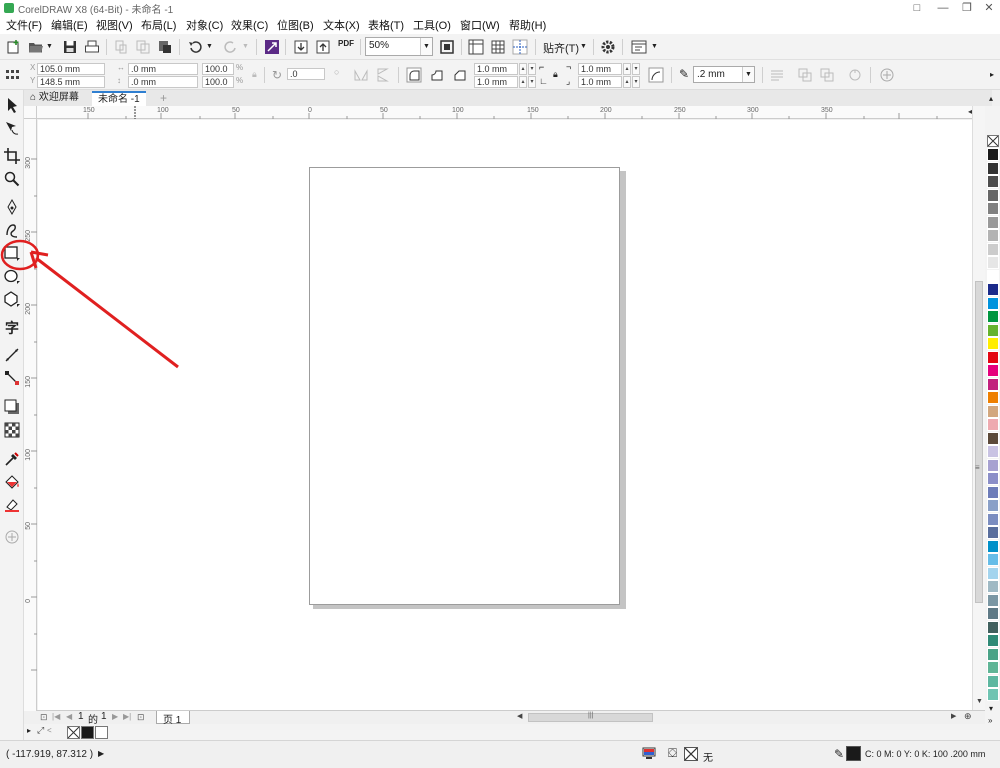 This screenshot has height=768, width=1000. What do you see at coordinates (361, 75) in the screenshot?
I see `mirror-horizontal-icon` at bounding box center [361, 75].